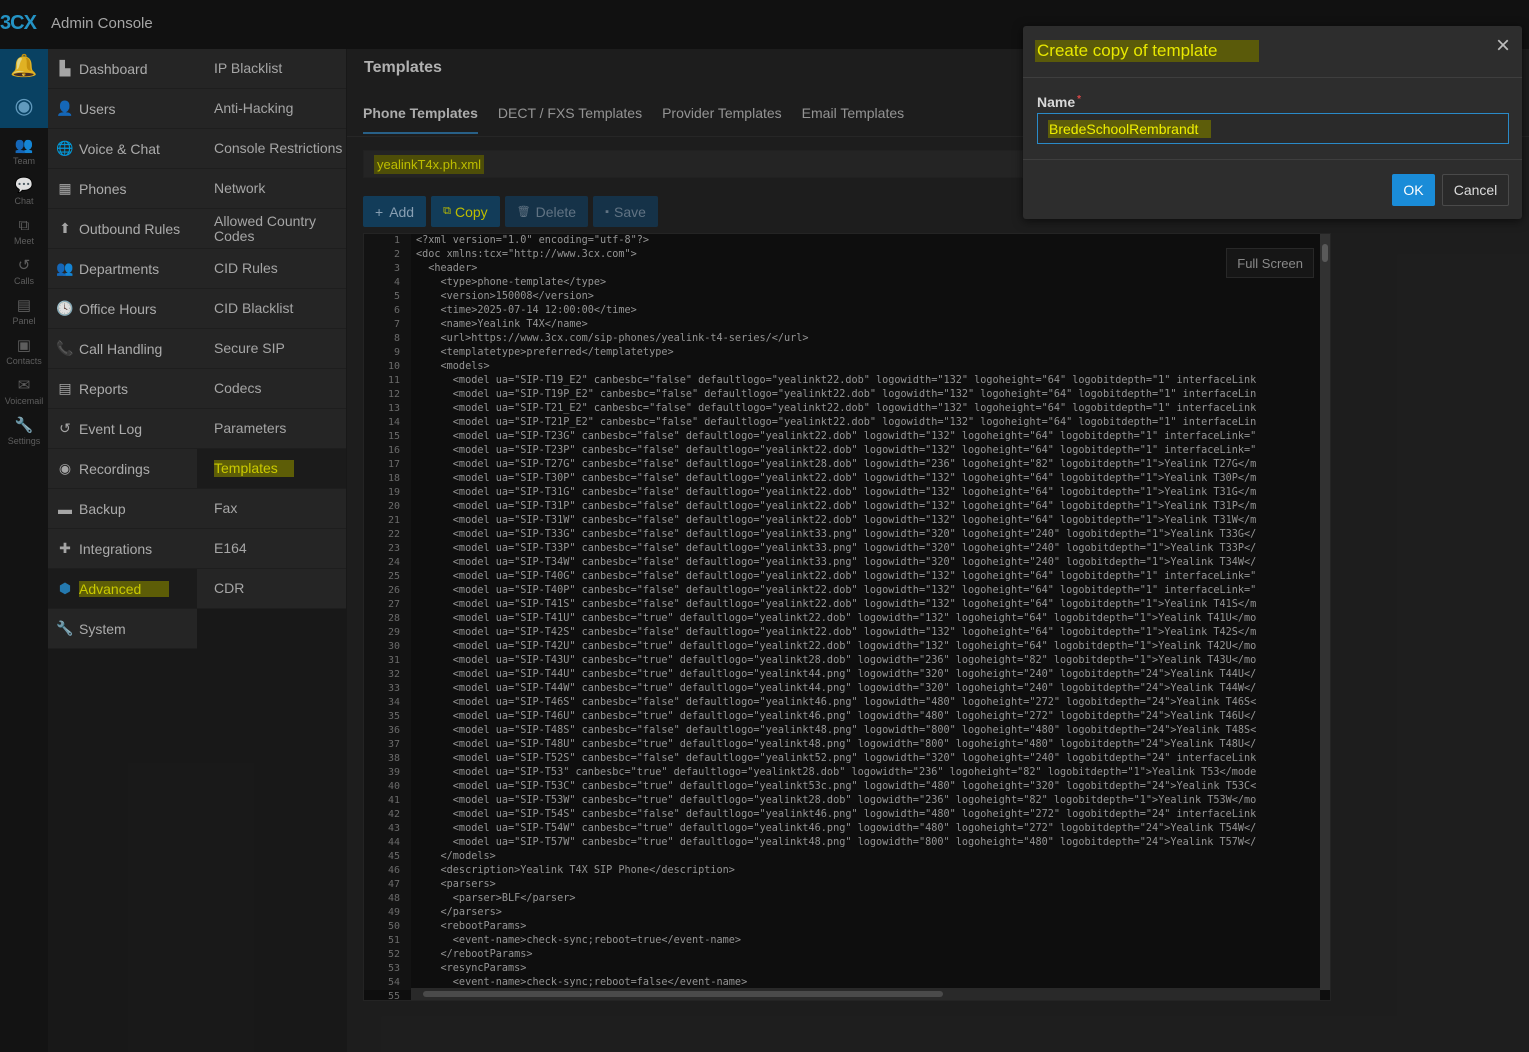  What do you see at coordinates (1413, 190) in the screenshot?
I see `ok-button: OK` at bounding box center [1413, 190].